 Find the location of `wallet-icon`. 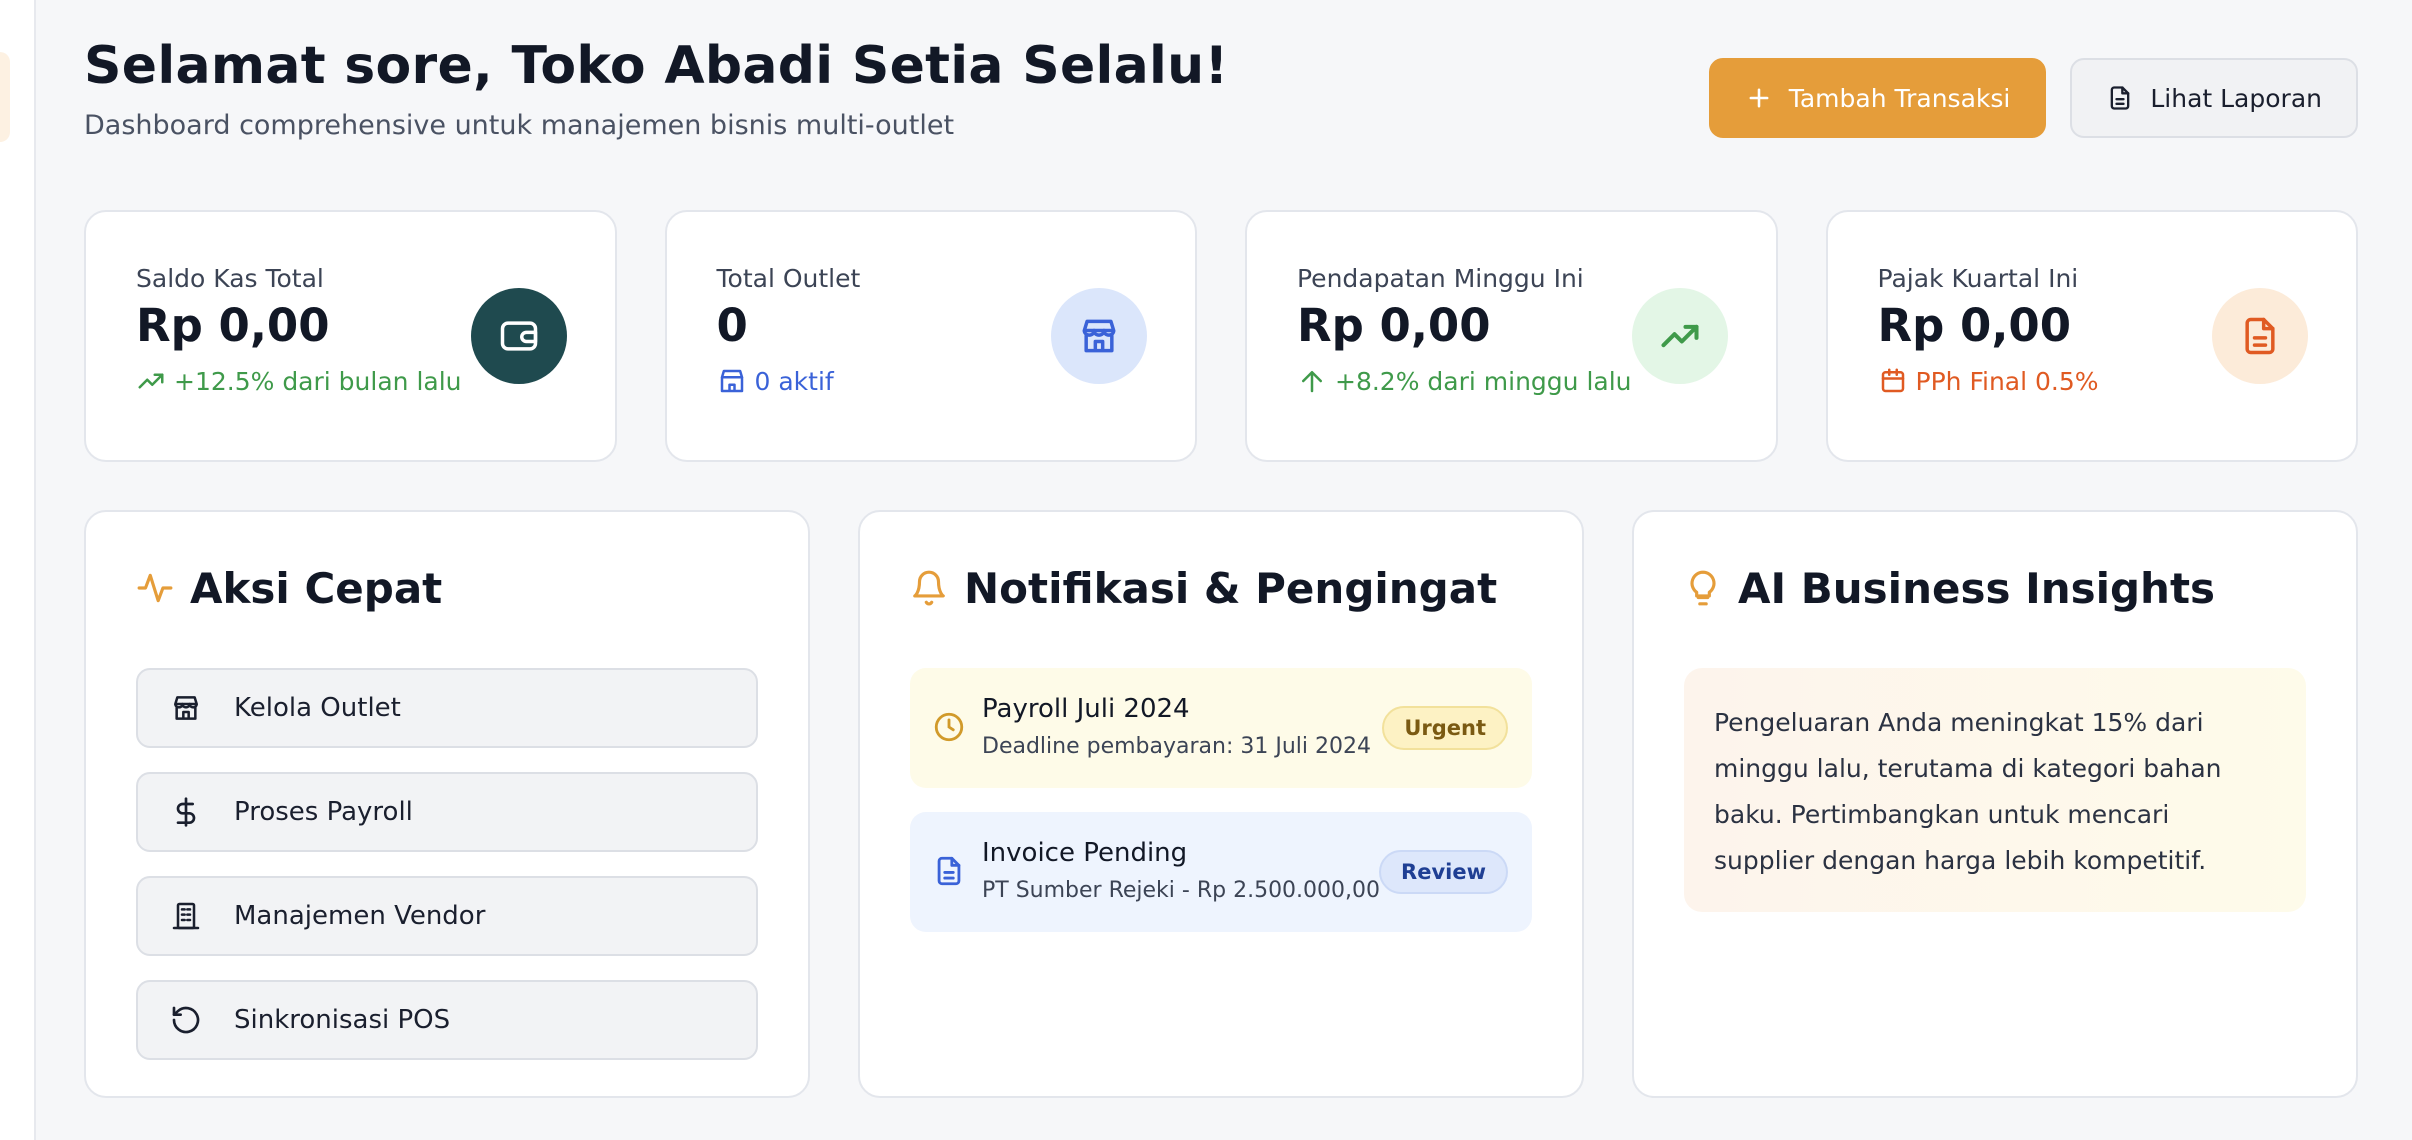

wallet-icon is located at coordinates (518, 336).